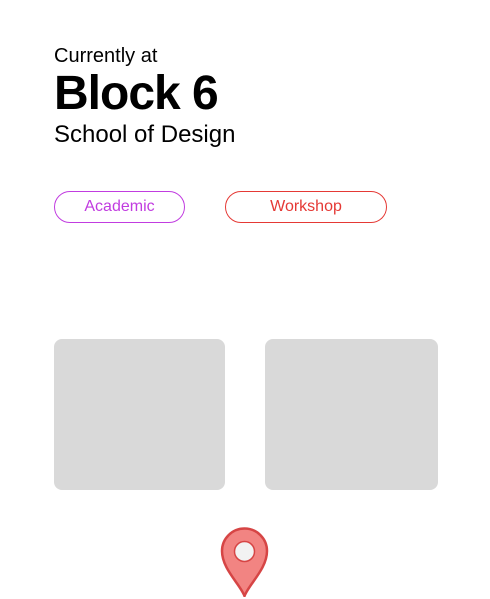  What do you see at coordinates (244, 562) in the screenshot?
I see `map-pin-icon` at bounding box center [244, 562].